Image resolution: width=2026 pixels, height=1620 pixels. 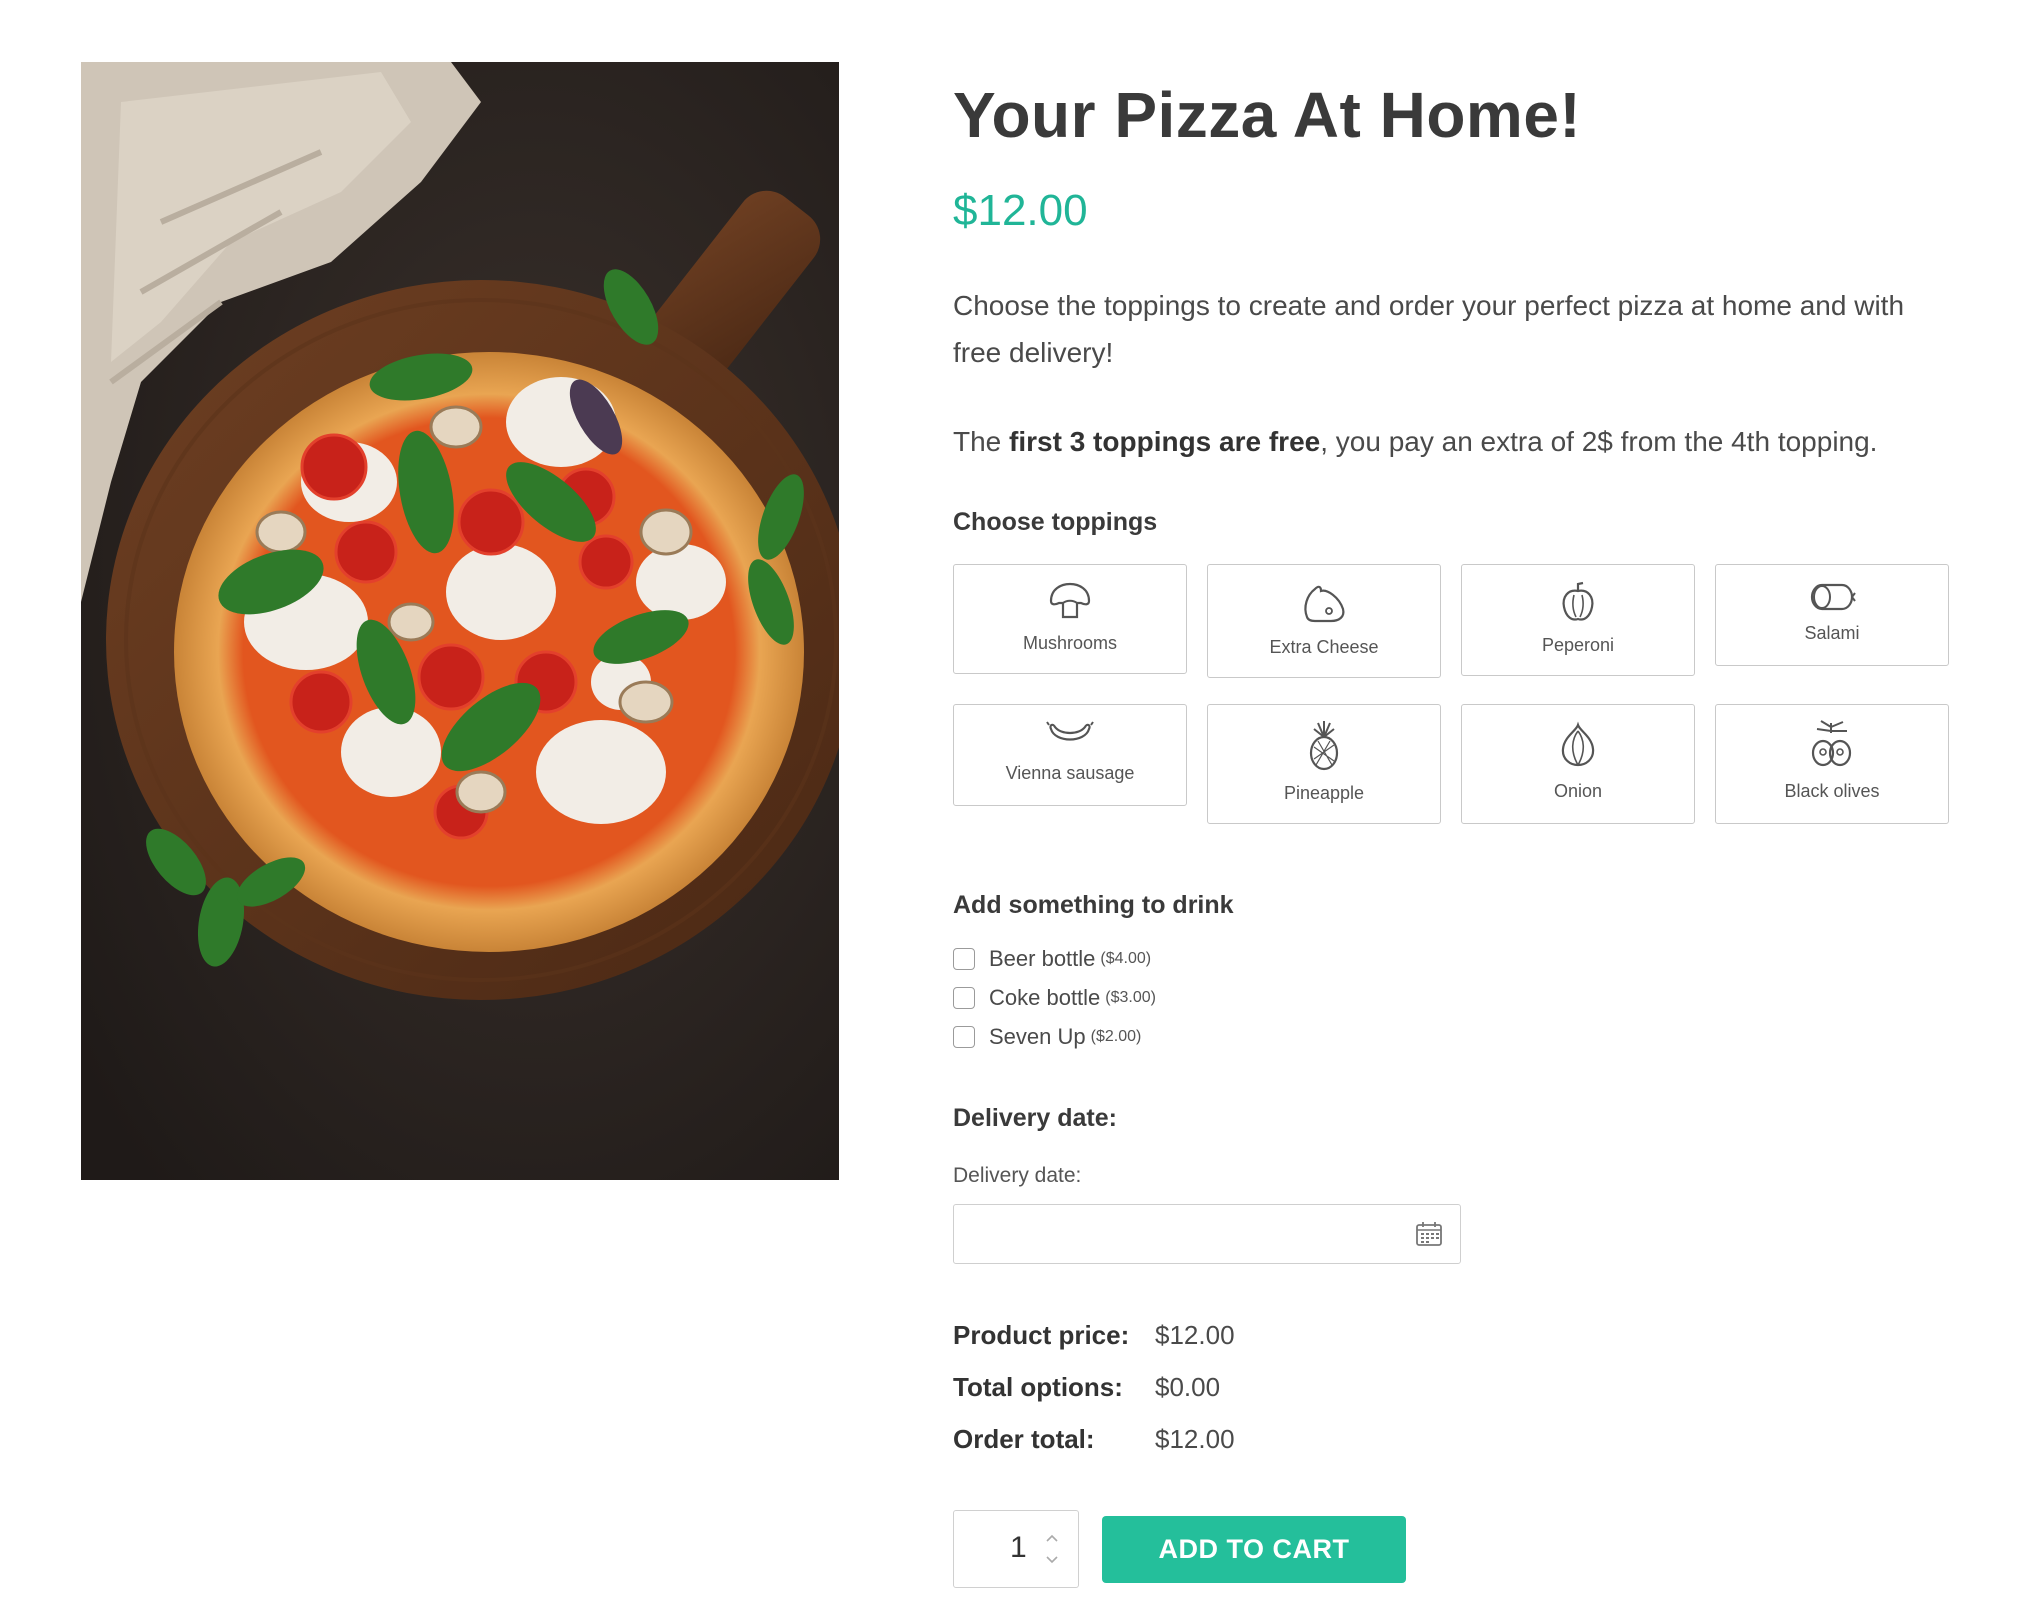 I want to click on calendar-icon, so click(x=1429, y=1234).